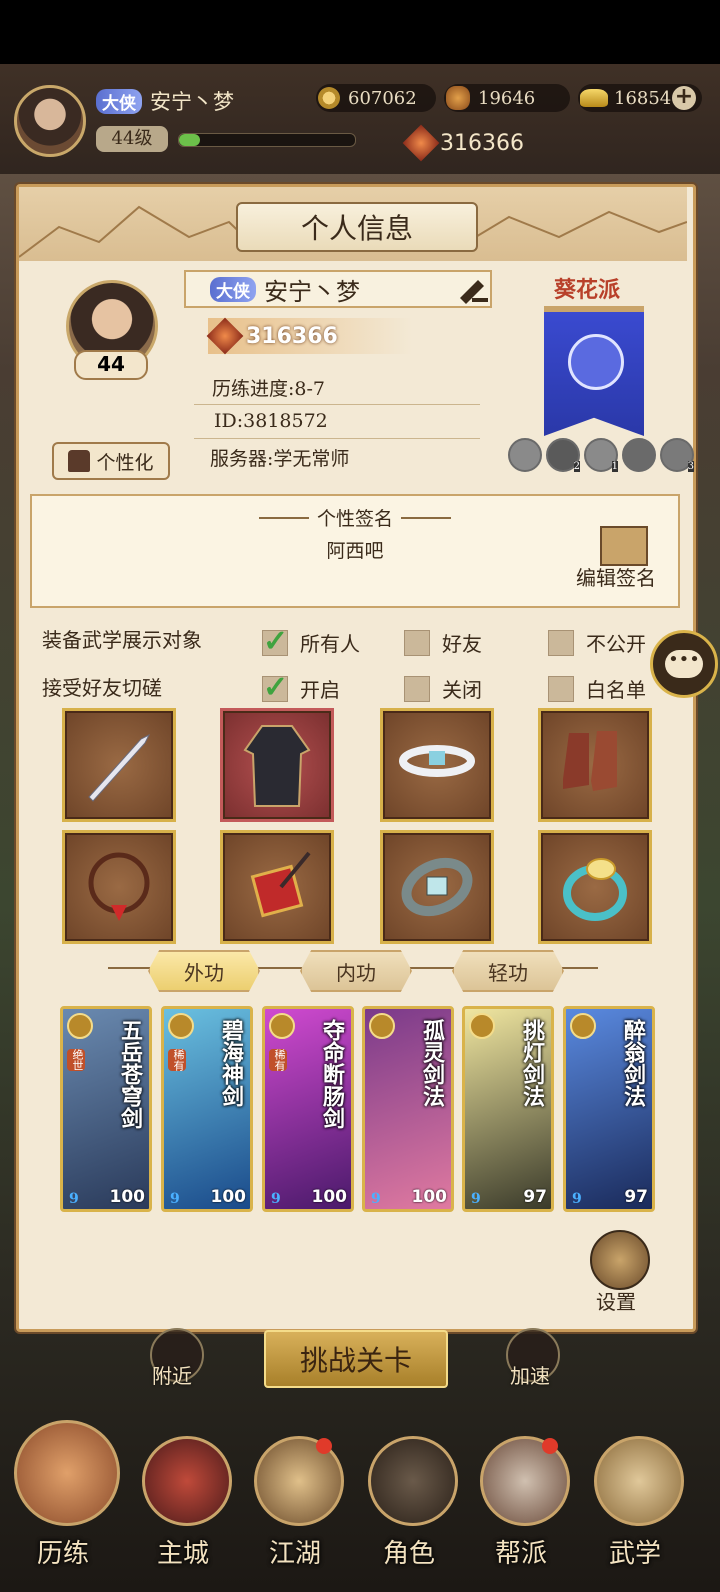  I want to click on skill-name: 醉翁剑法, so click(633, 1063).